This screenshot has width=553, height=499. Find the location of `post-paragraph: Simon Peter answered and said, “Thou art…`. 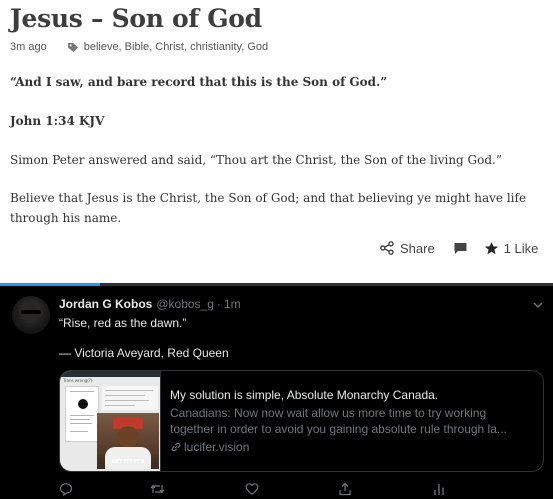

post-paragraph: Simon Peter answered and said, “Thou art… is located at coordinates (256, 160).